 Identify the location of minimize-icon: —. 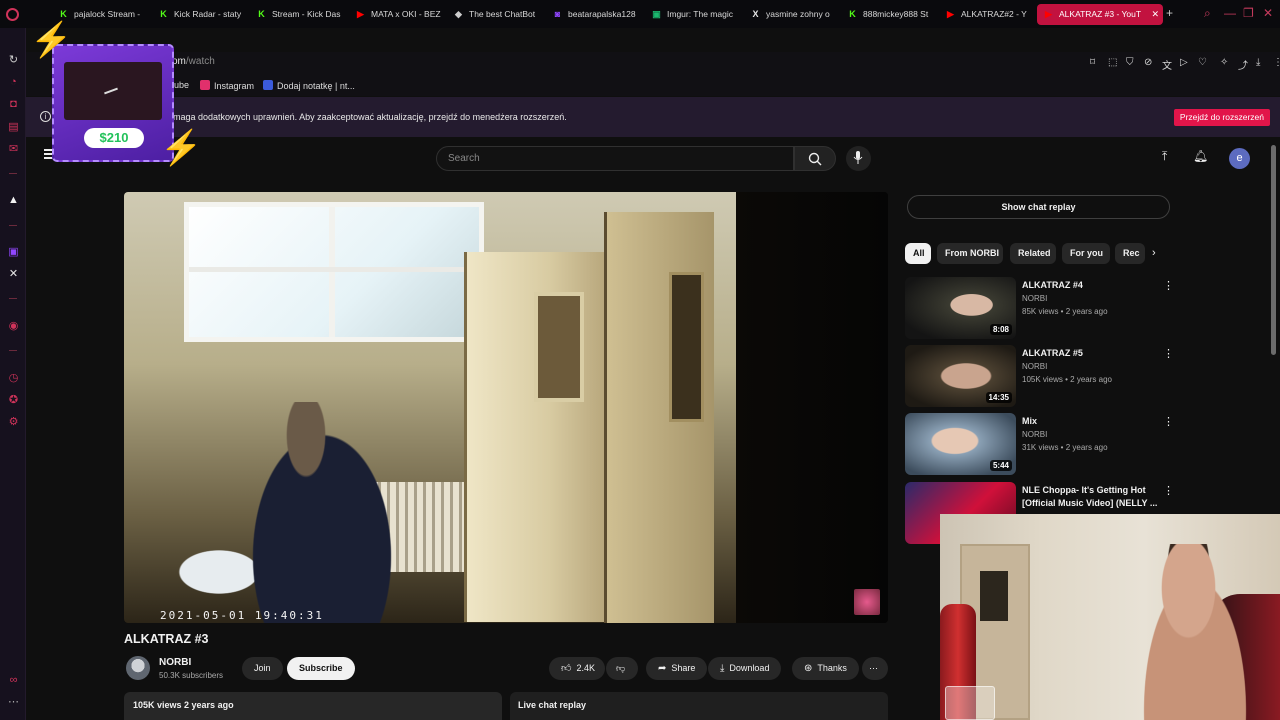
(1230, 13).